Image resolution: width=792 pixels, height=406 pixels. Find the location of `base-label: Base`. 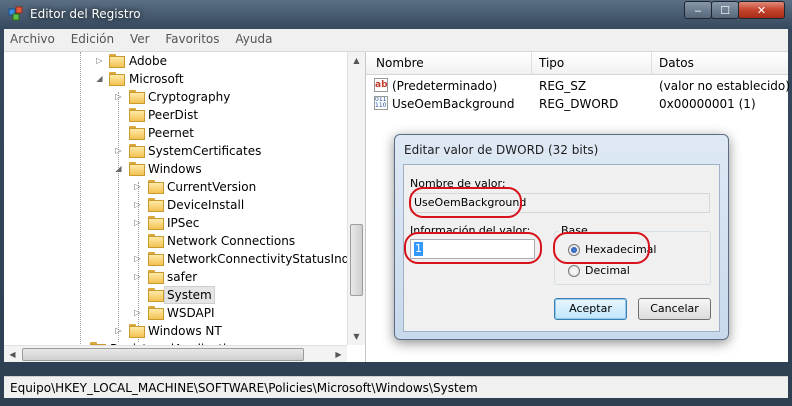

base-label: Base is located at coordinates (574, 230).